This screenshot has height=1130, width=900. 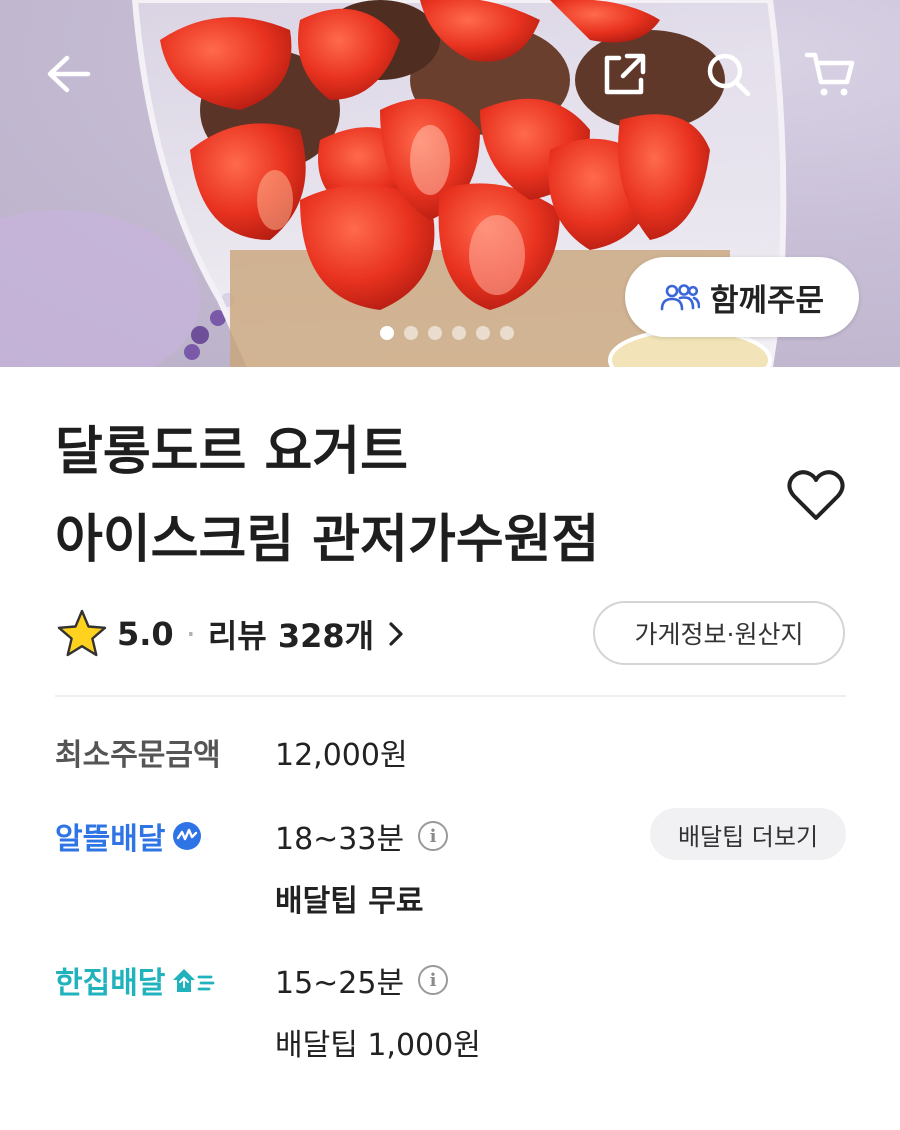 I want to click on share-icon, so click(x=625, y=74).